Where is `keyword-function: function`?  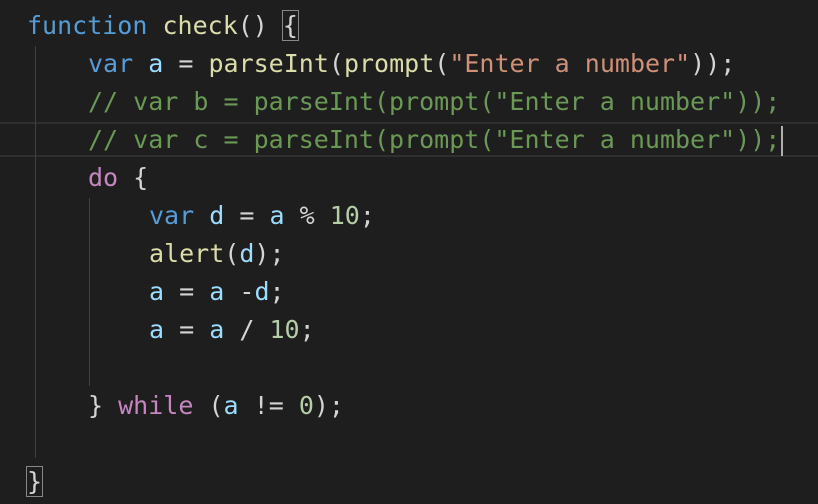
keyword-function: function is located at coordinates (87, 25).